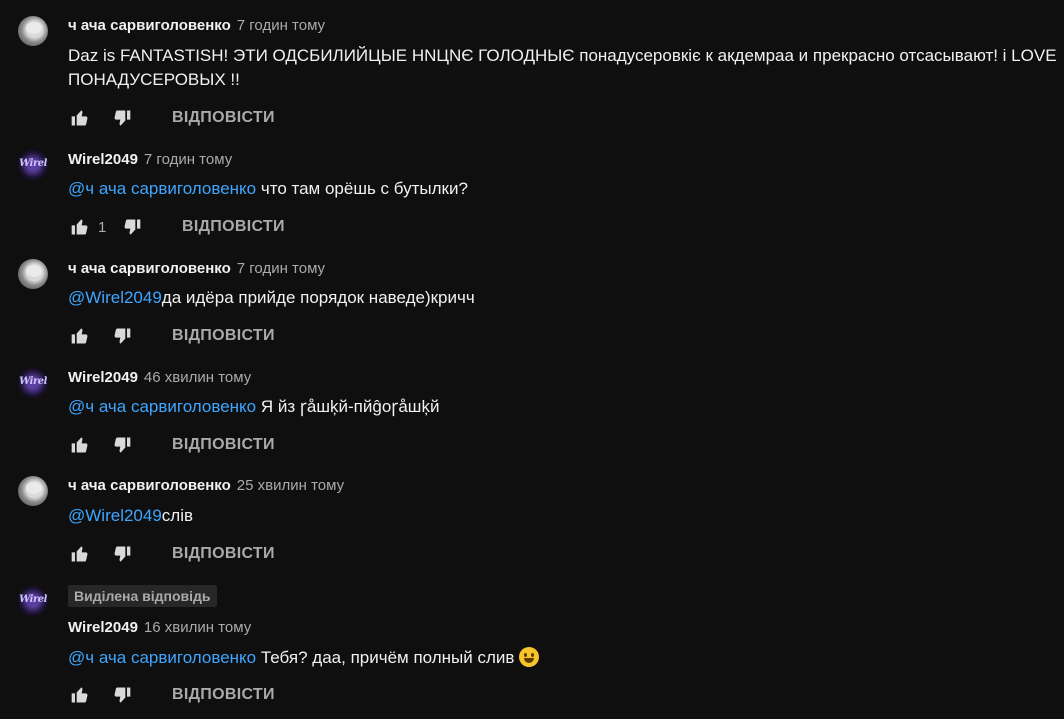 This screenshot has height=719, width=1064. Describe the element at coordinates (197, 377) in the screenshot. I see `comment-time: 46 хвилин тому` at that location.